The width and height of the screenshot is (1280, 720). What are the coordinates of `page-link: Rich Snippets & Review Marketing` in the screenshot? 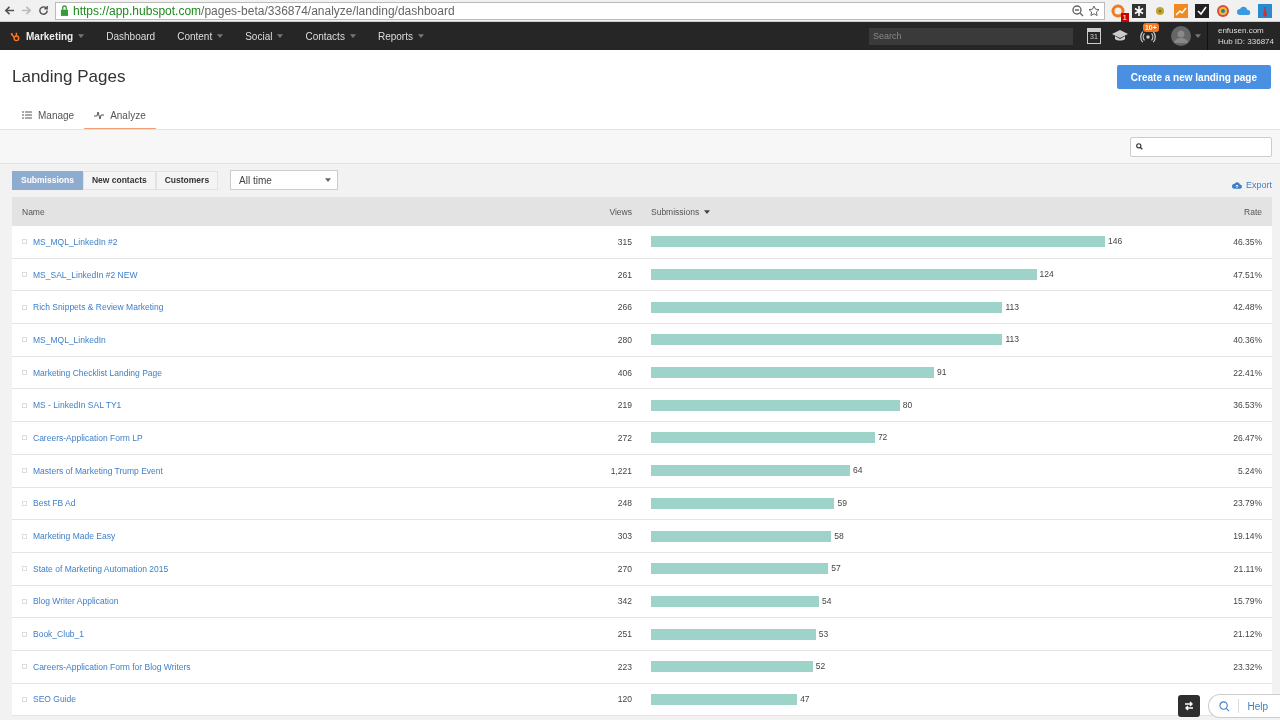 It's located at (98, 307).